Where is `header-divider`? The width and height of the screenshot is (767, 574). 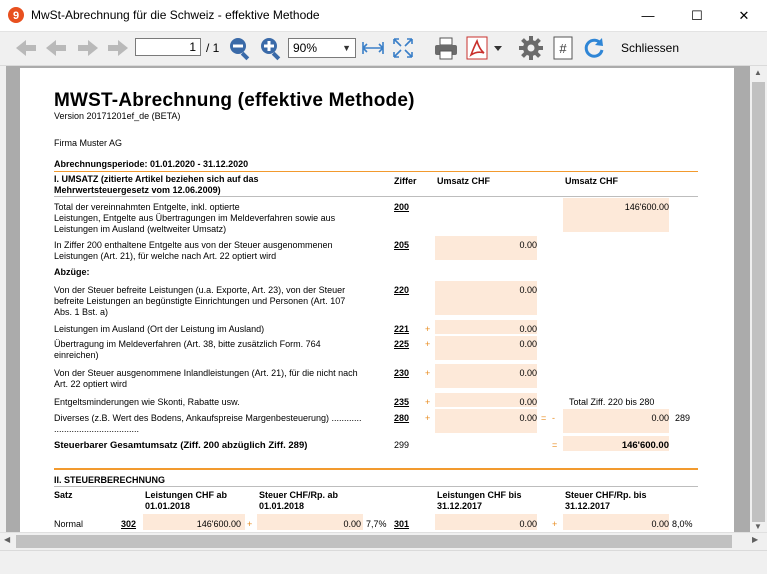 header-divider is located at coordinates (376, 196).